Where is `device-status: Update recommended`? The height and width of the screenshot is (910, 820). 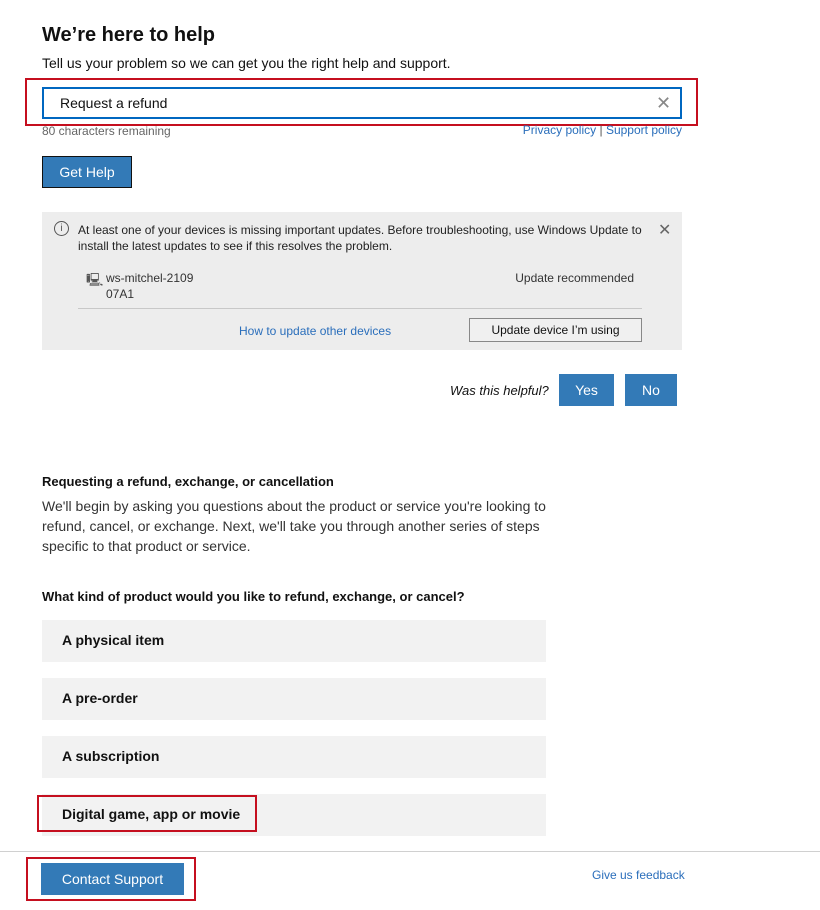 device-status: Update recommended is located at coordinates (574, 278).